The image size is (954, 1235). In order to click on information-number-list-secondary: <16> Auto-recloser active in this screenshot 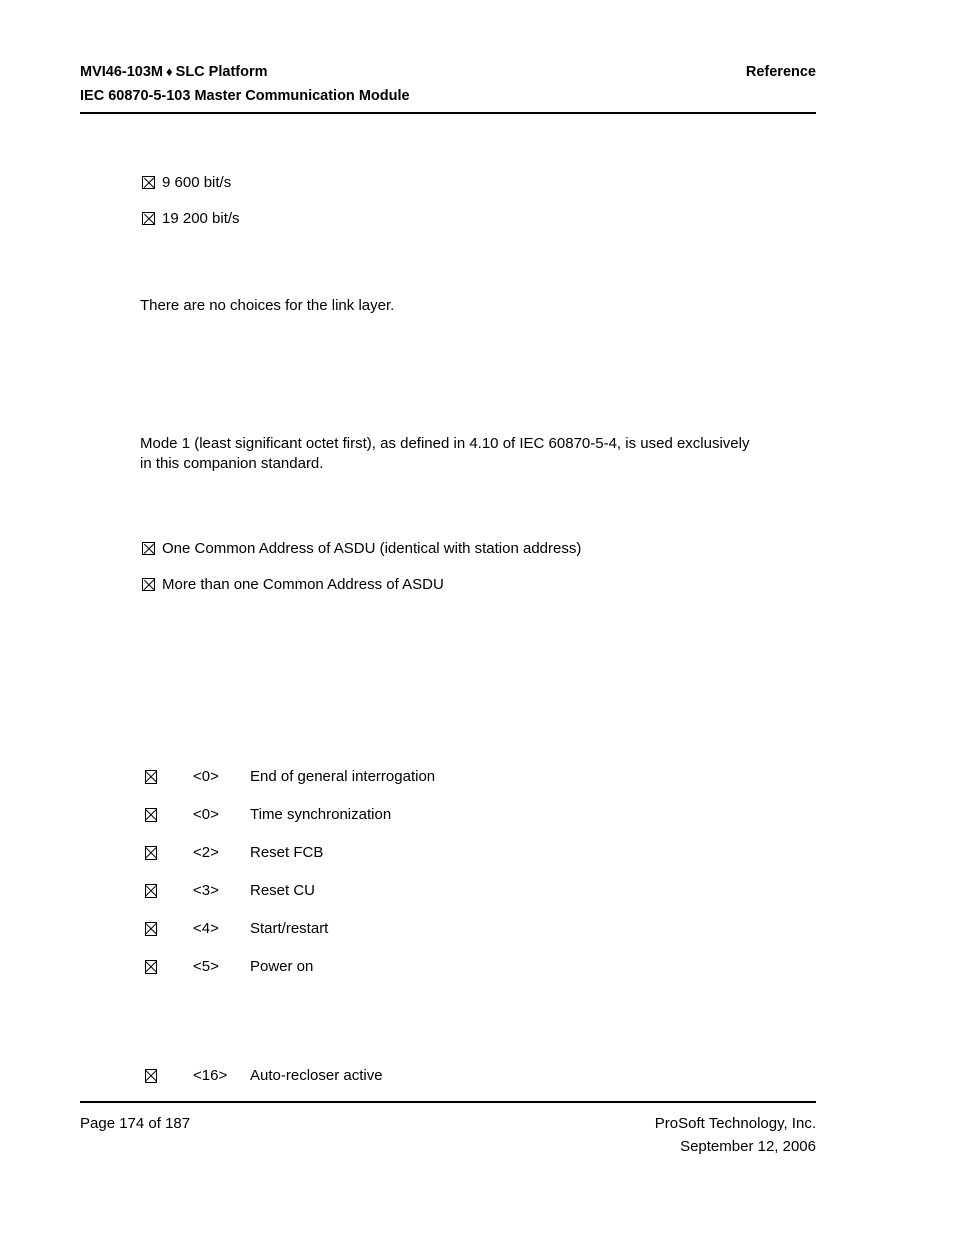, I will do `click(455, 1077)`.